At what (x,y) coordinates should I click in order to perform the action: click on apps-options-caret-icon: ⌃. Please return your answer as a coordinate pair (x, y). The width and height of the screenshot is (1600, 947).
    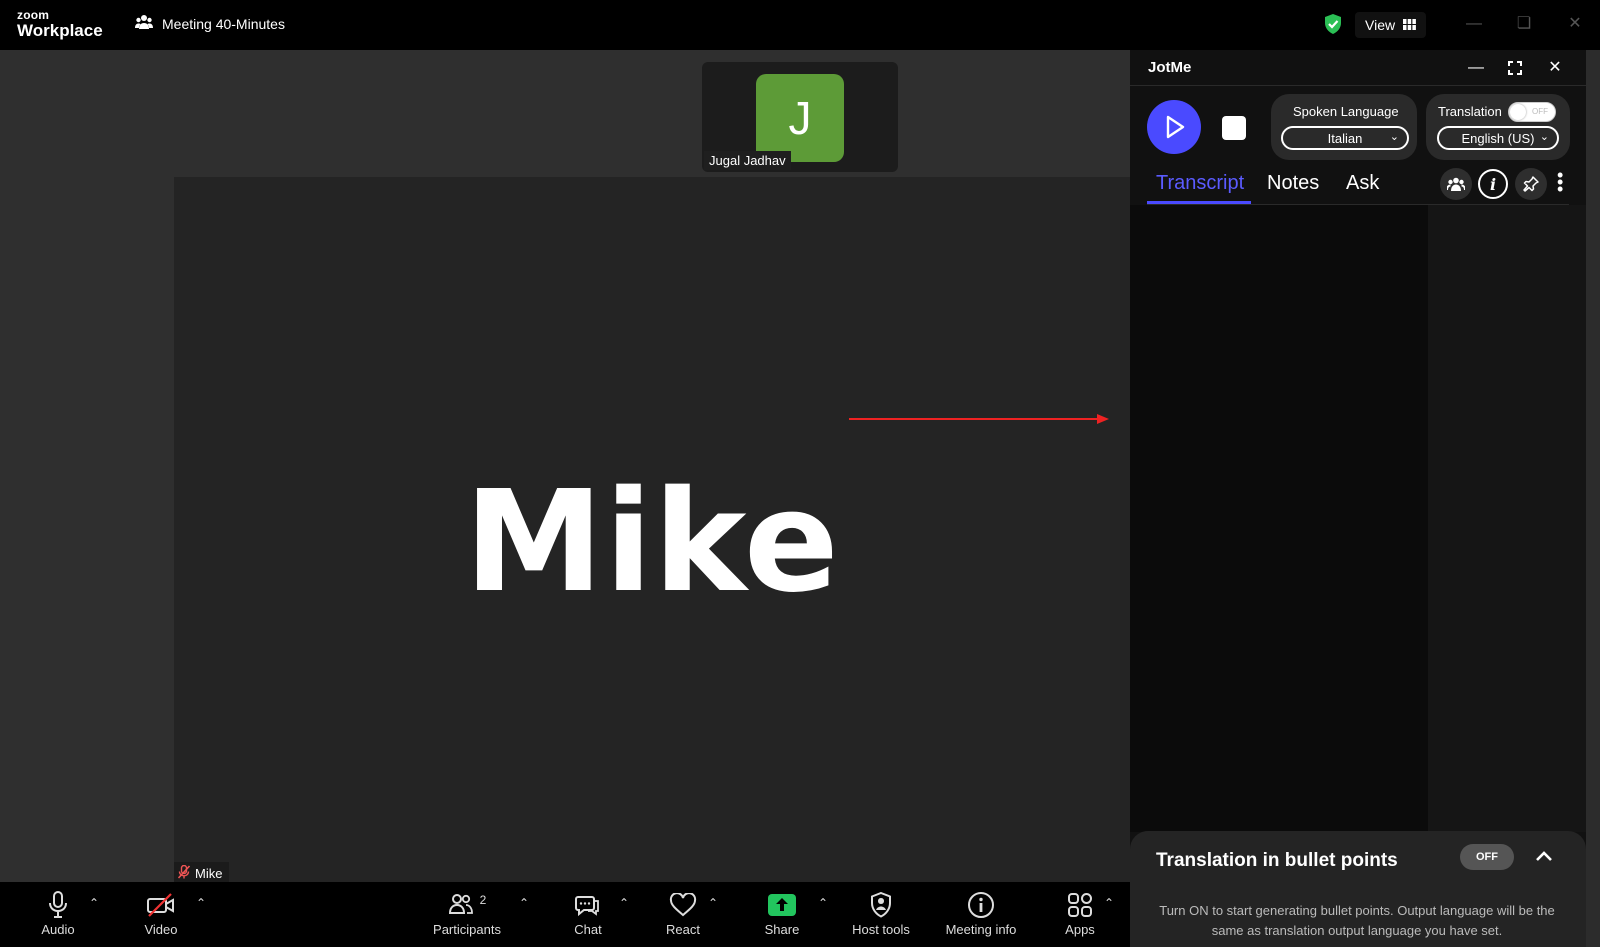
    Looking at the image, I should click on (1109, 903).